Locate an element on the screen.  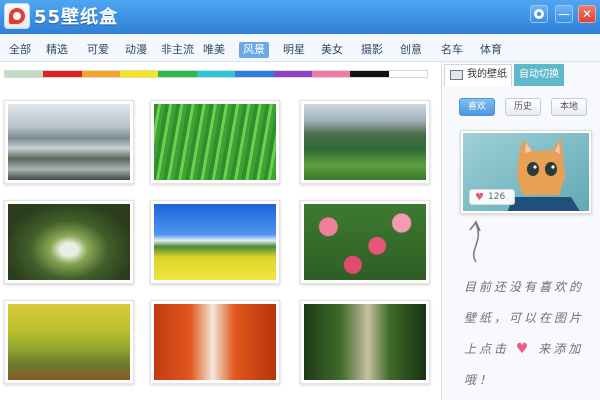
settings-button is located at coordinates (539, 14).